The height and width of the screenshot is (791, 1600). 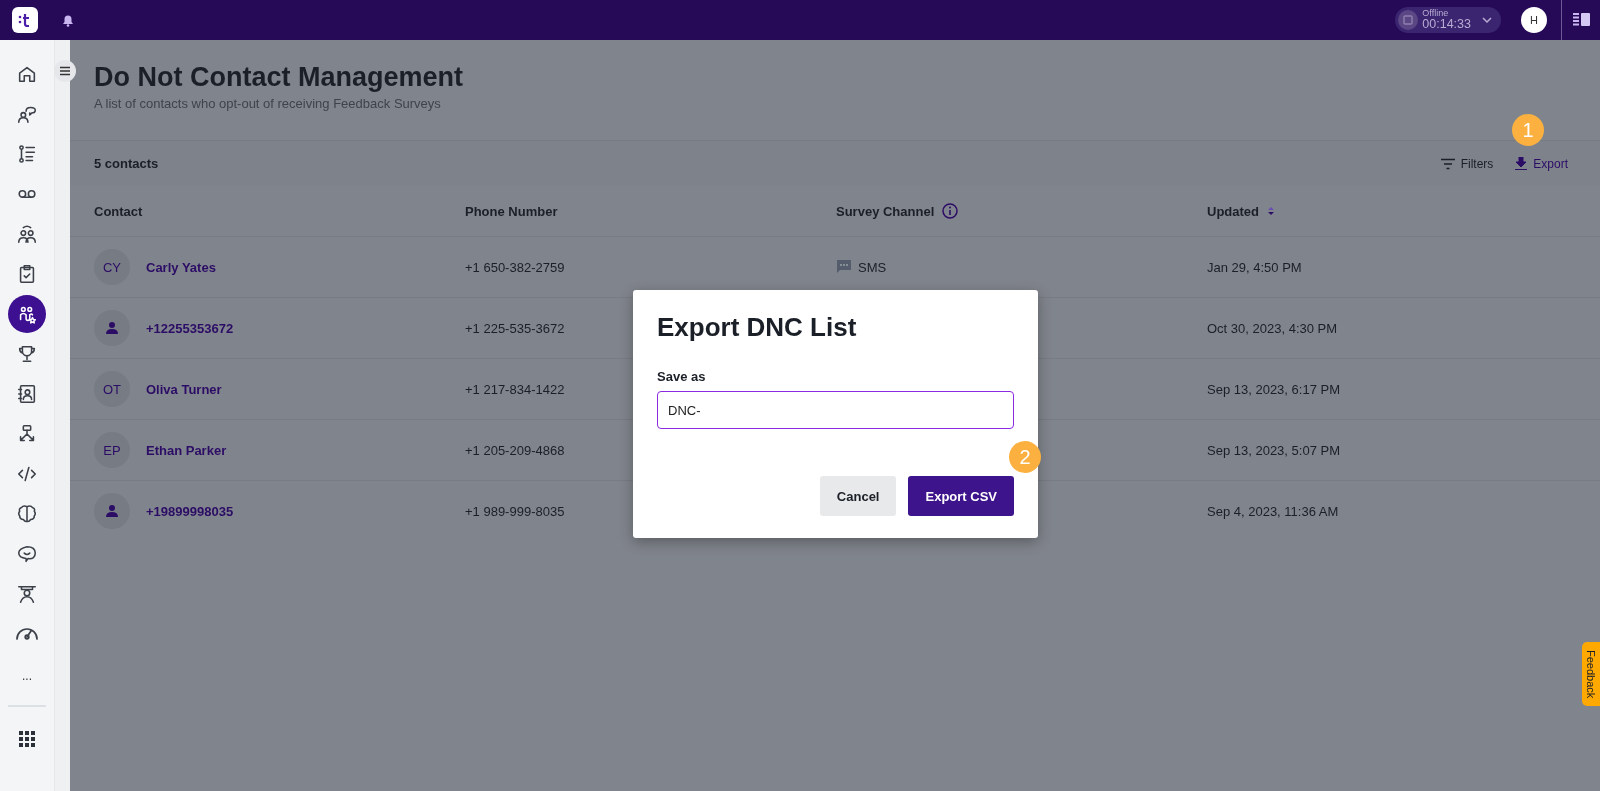 I want to click on status-label: Offline, so click(x=1436, y=14).